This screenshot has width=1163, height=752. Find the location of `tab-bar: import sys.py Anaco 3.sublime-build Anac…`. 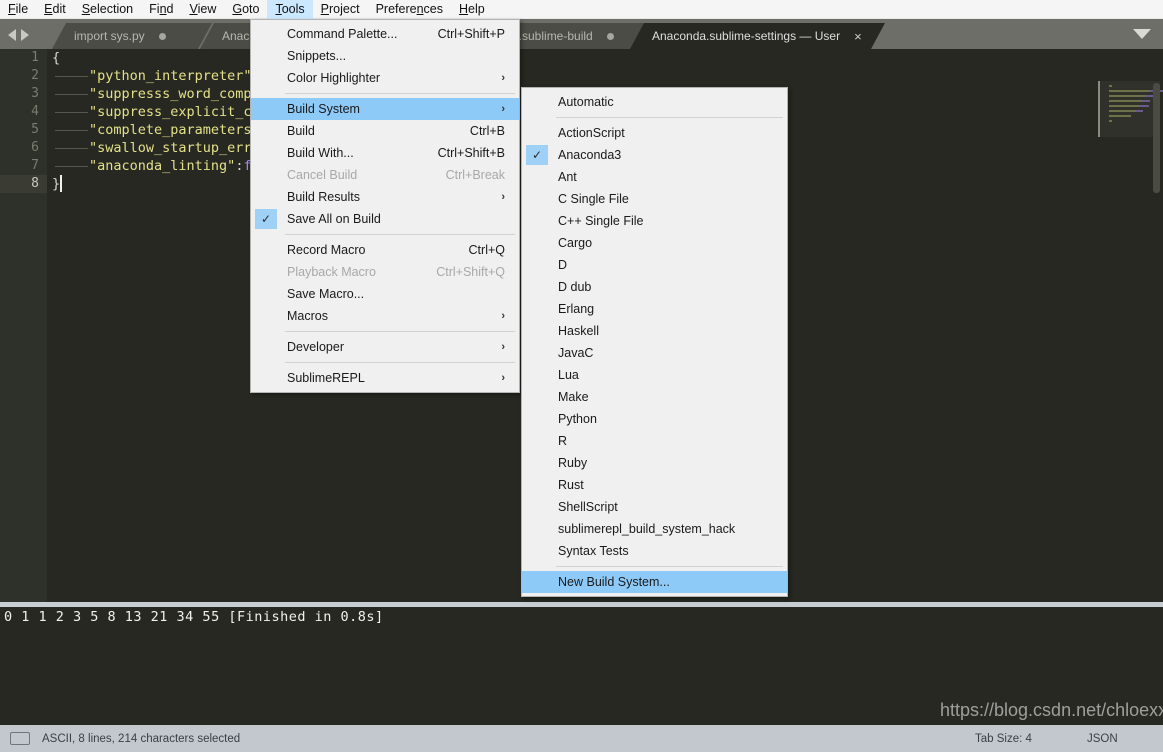

tab-bar: import sys.py Anaco 3.sublime-build Anac… is located at coordinates (581, 34).